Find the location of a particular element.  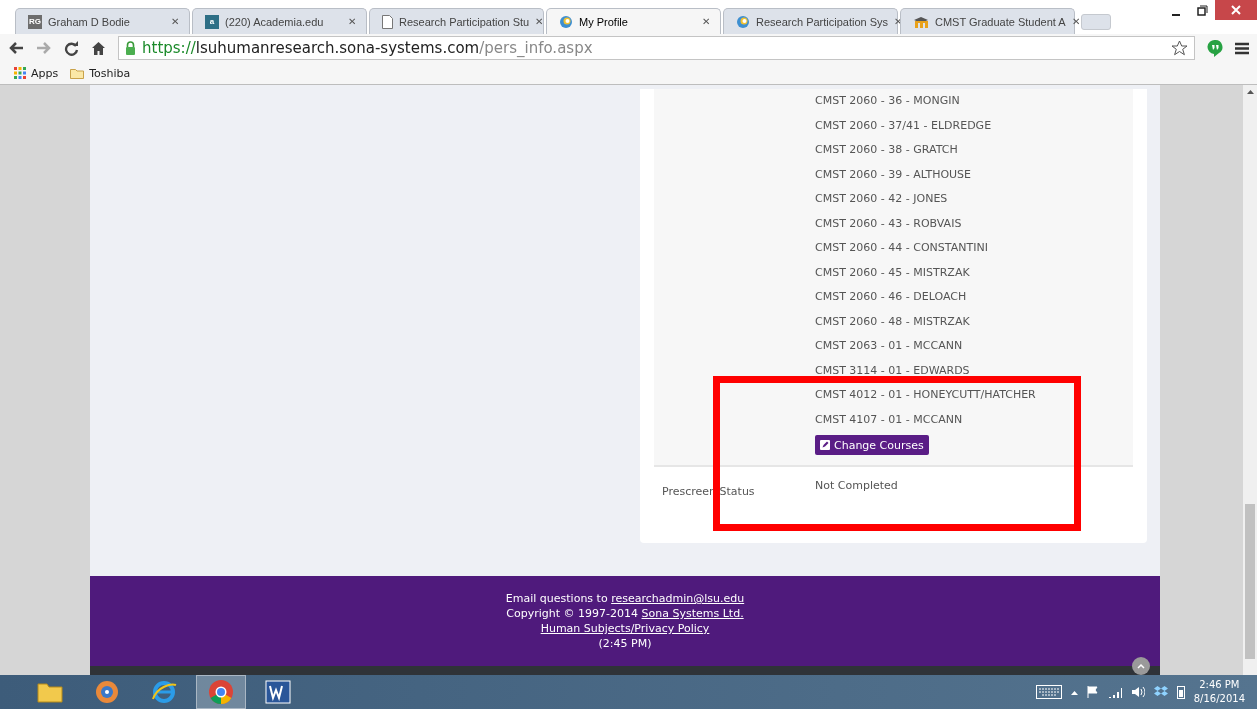

flag-icon is located at coordinates (1092, 692).